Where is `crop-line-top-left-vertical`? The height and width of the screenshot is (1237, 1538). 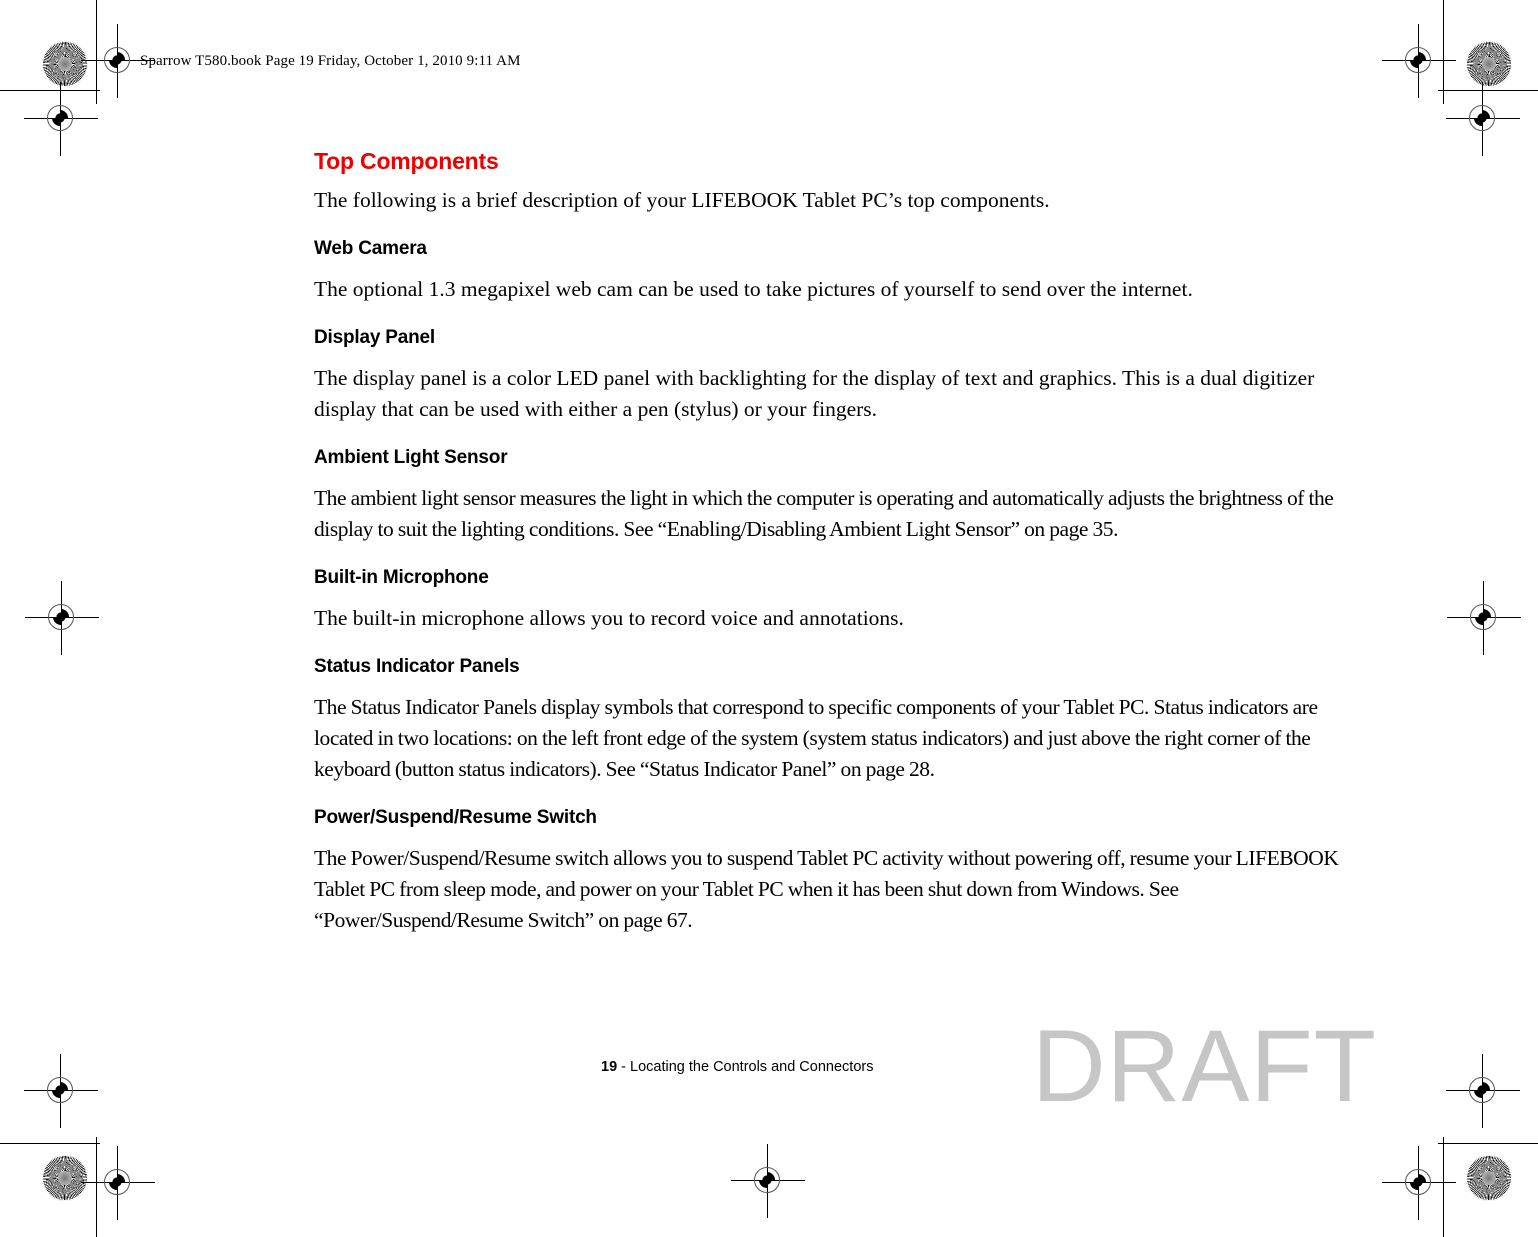 crop-line-top-left-vertical is located at coordinates (96, 52).